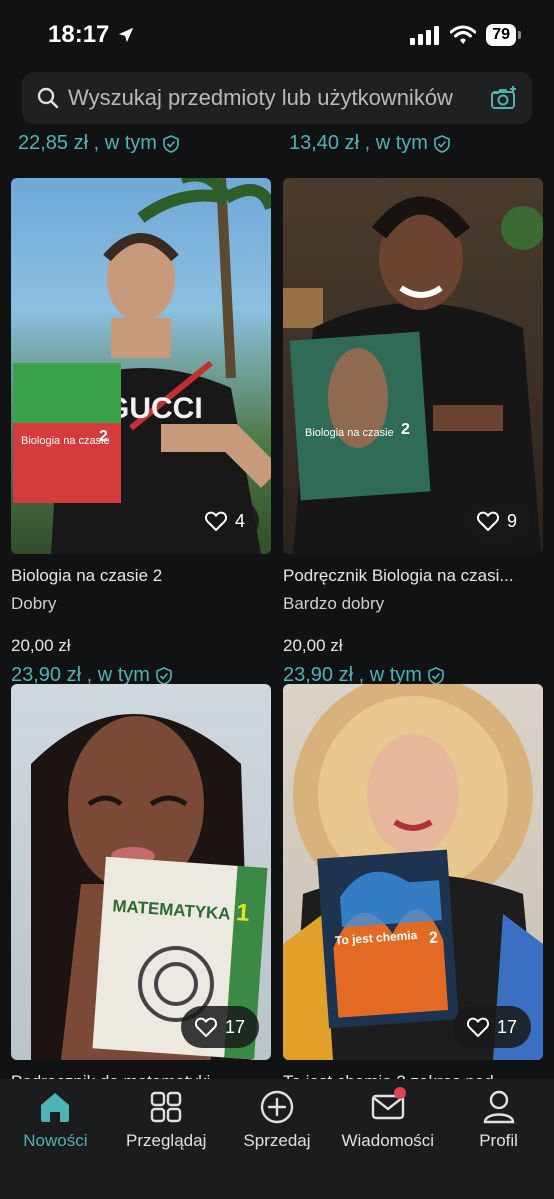 The height and width of the screenshot is (1199, 554). Describe the element at coordinates (369, 143) in the screenshot. I see `previous-item-total-right: 13,40 zł , w tym` at that location.